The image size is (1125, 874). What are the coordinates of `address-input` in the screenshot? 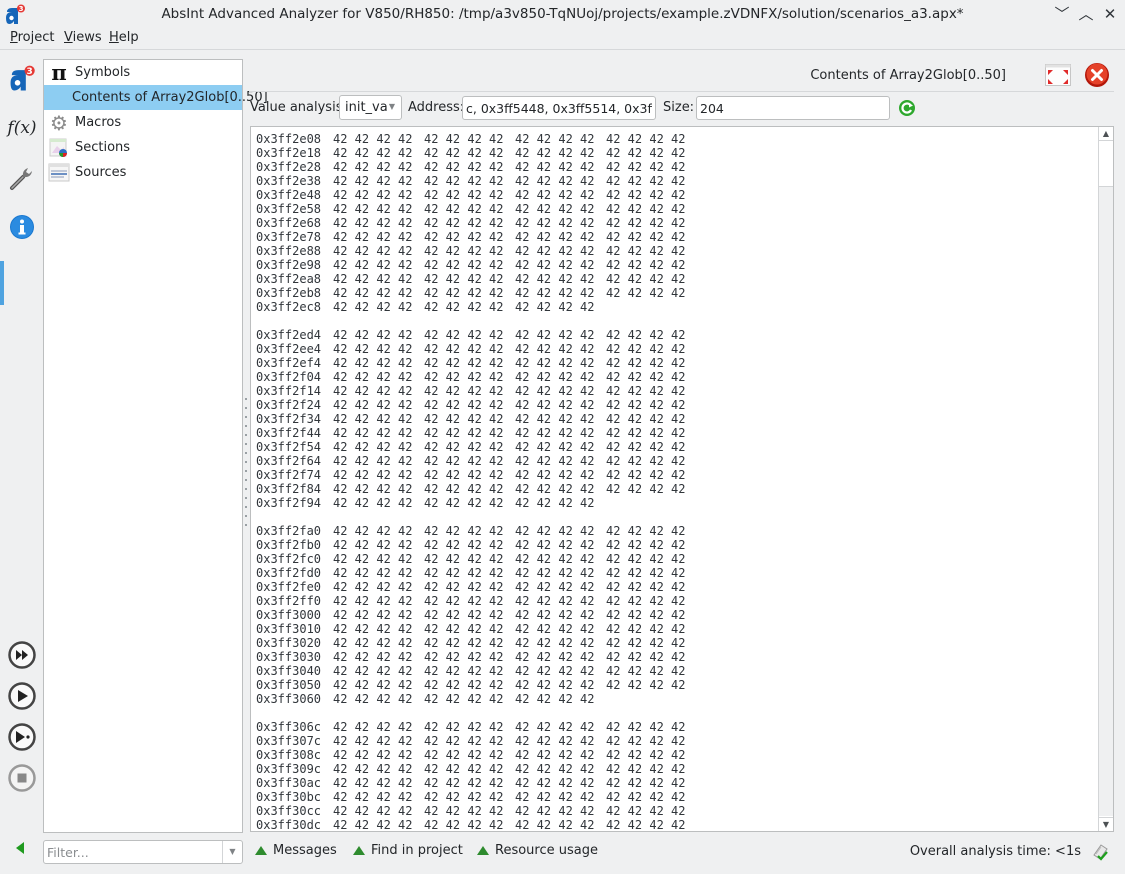 It's located at (559, 108).